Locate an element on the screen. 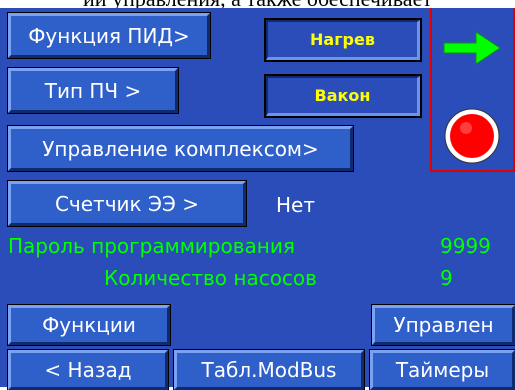 The height and width of the screenshot is (390, 515). functions-button: Функции is located at coordinates (89, 325).